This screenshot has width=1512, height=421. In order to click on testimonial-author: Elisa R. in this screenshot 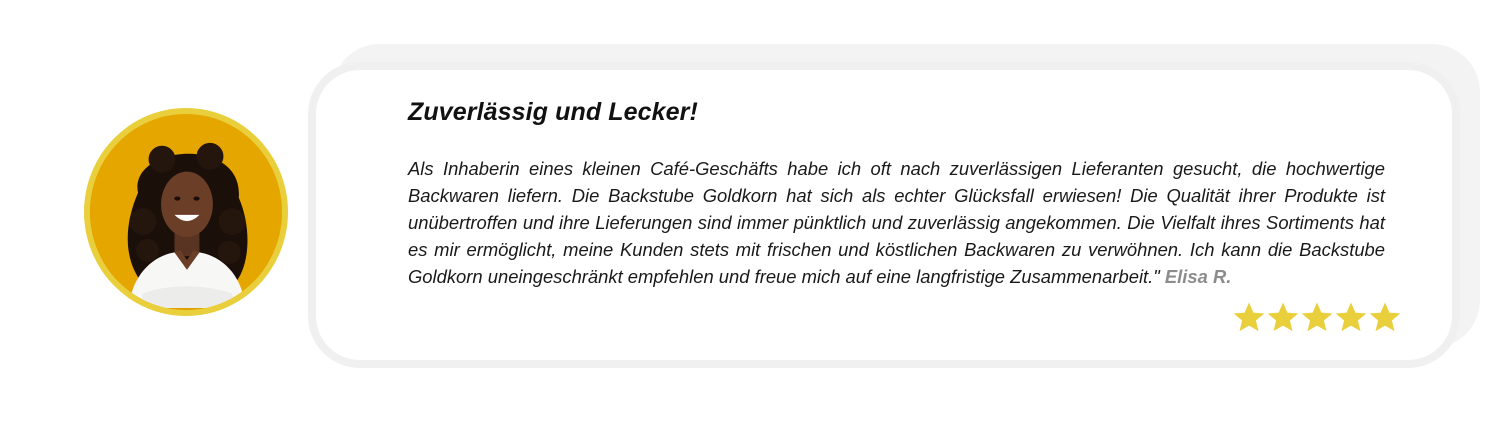, I will do `click(1198, 276)`.